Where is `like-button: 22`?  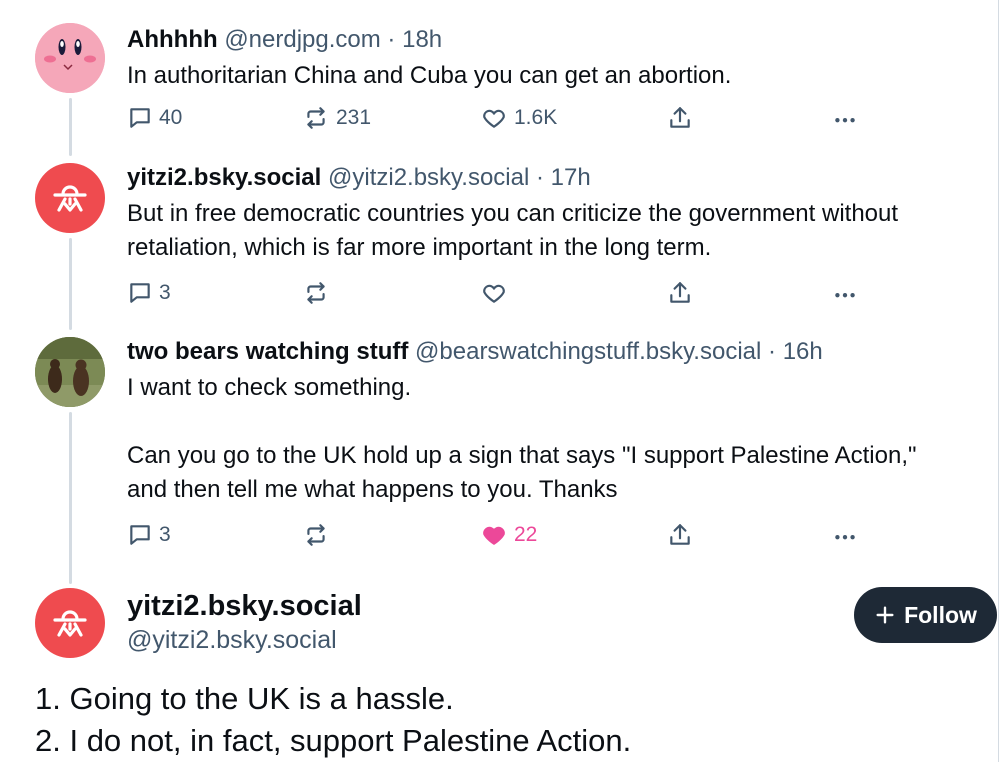
like-button: 22 is located at coordinates (508, 535).